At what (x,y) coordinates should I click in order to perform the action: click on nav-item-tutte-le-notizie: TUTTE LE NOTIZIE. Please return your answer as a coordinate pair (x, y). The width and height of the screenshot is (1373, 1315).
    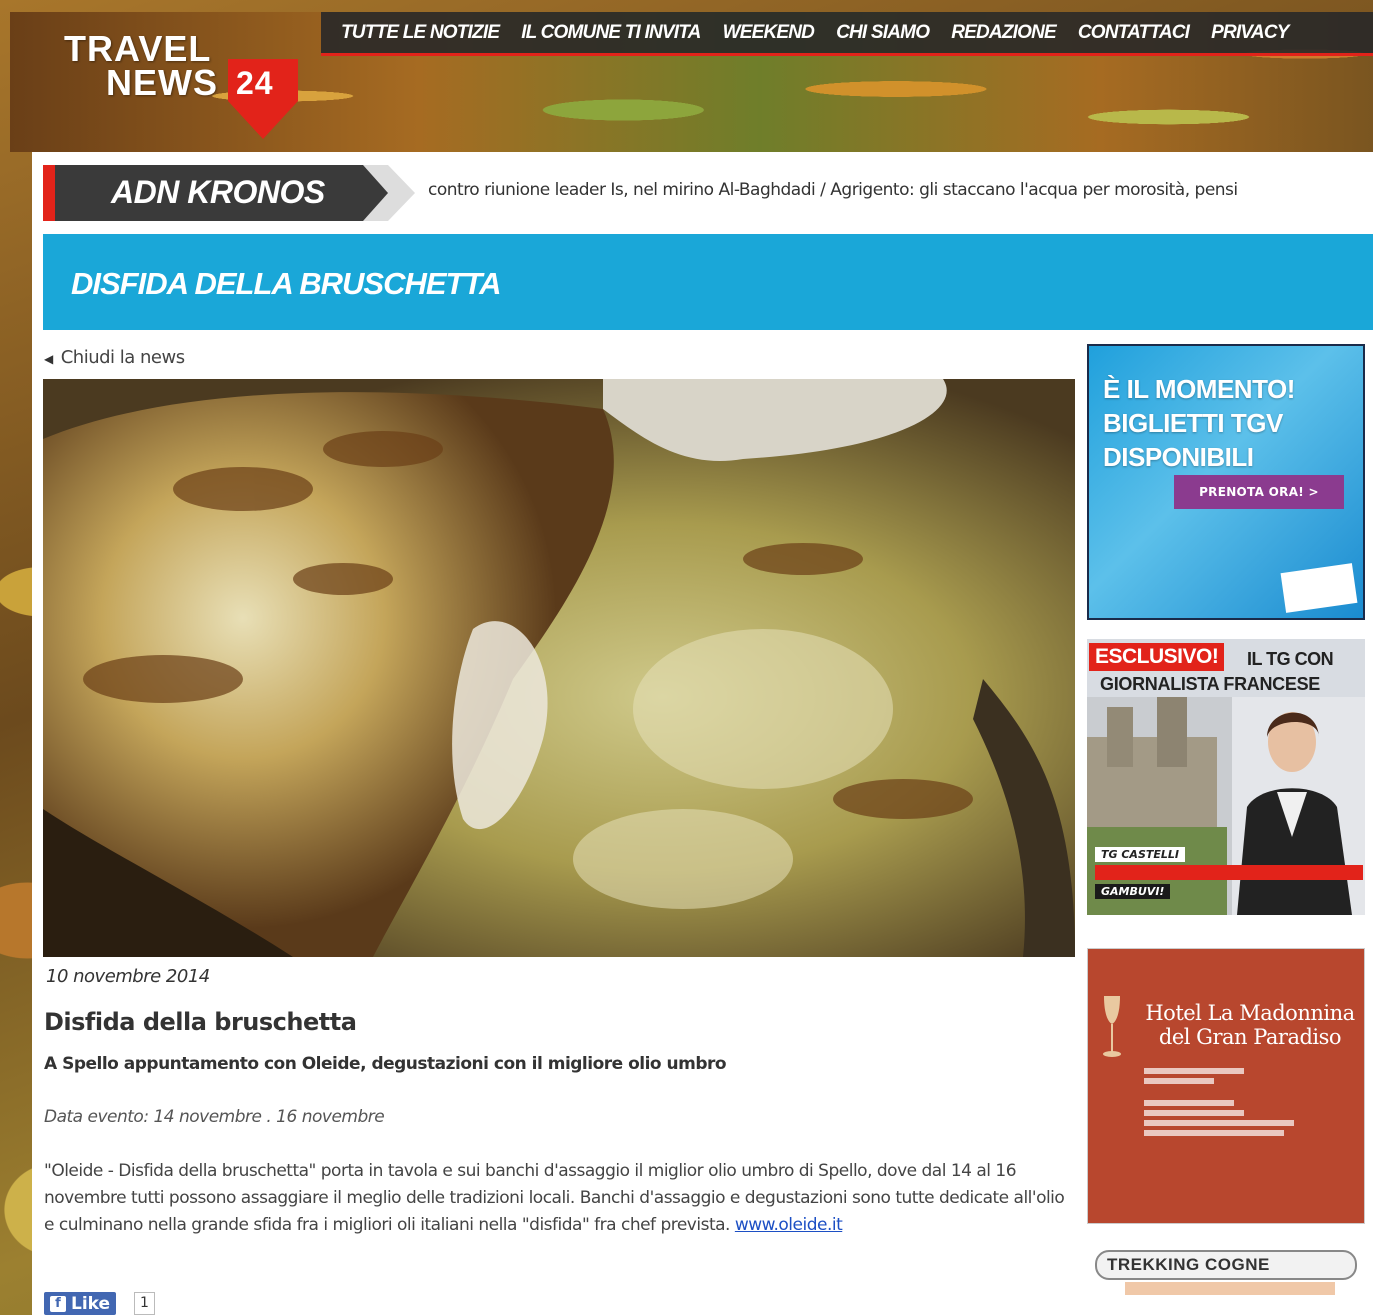
    Looking at the image, I should click on (420, 33).